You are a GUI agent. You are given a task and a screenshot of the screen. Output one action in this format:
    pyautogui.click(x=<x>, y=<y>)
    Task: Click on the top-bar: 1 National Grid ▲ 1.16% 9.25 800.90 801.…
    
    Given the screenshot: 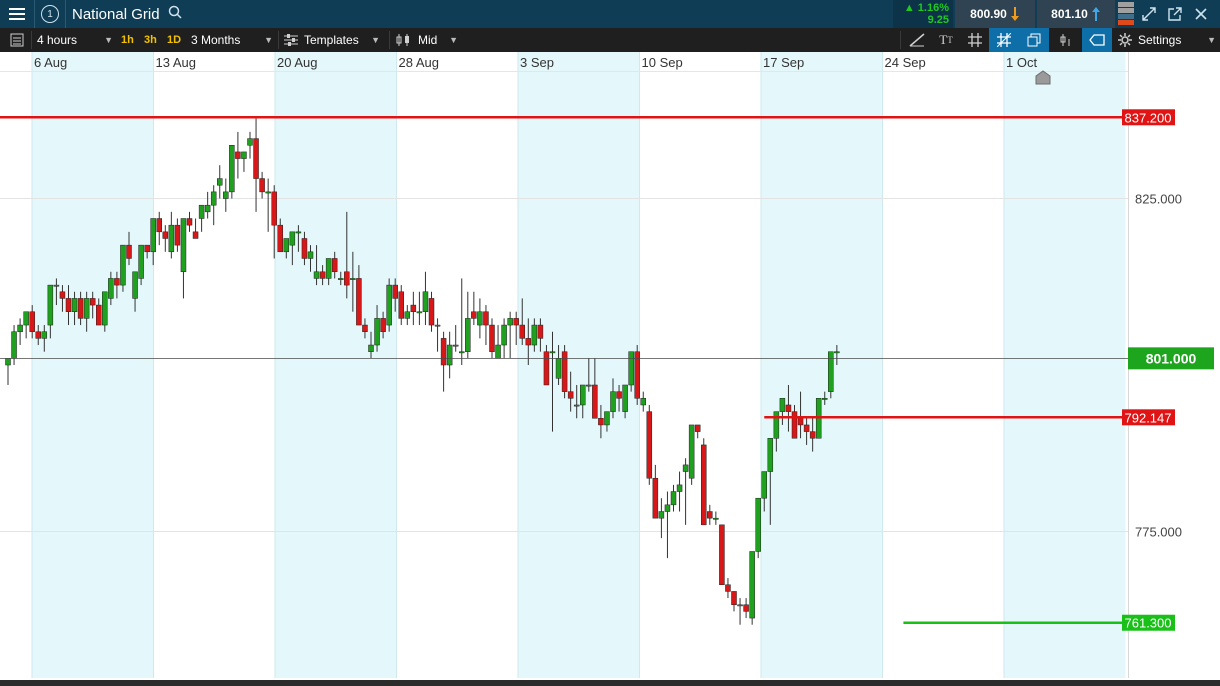 What is the action you would take?
    pyautogui.click(x=610, y=14)
    